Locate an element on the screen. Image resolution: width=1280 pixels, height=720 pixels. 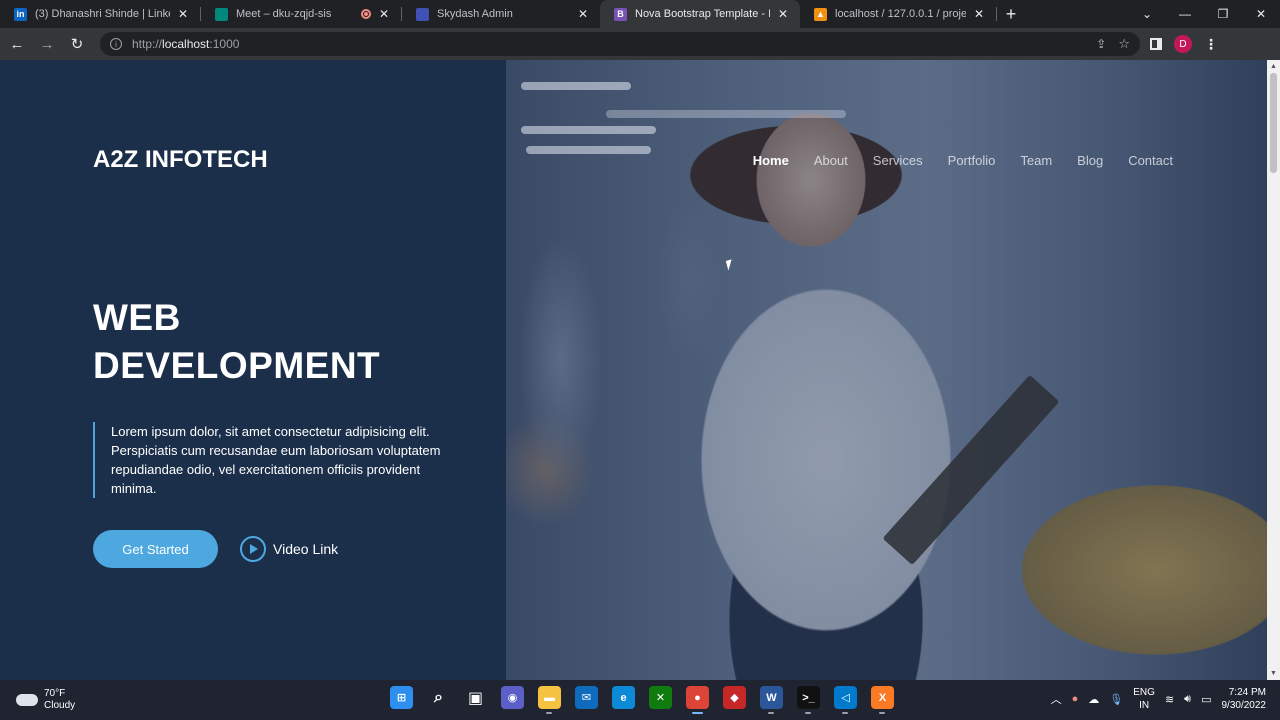
minimize-button: — is located at coordinates (1185, 14).